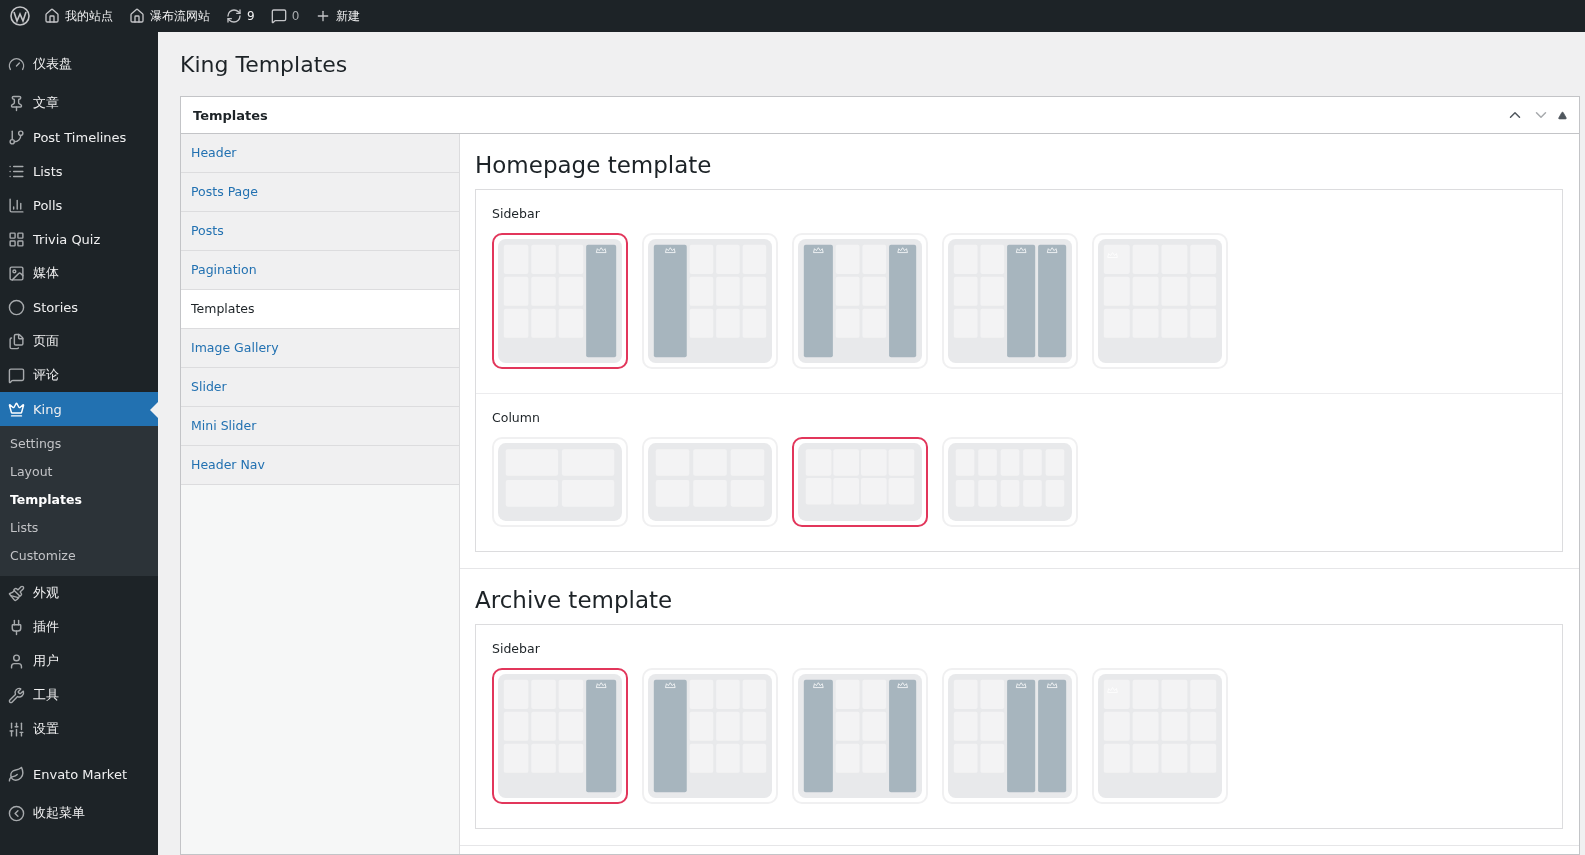  I want to click on menu-item: 收起菜单, so click(79, 813).